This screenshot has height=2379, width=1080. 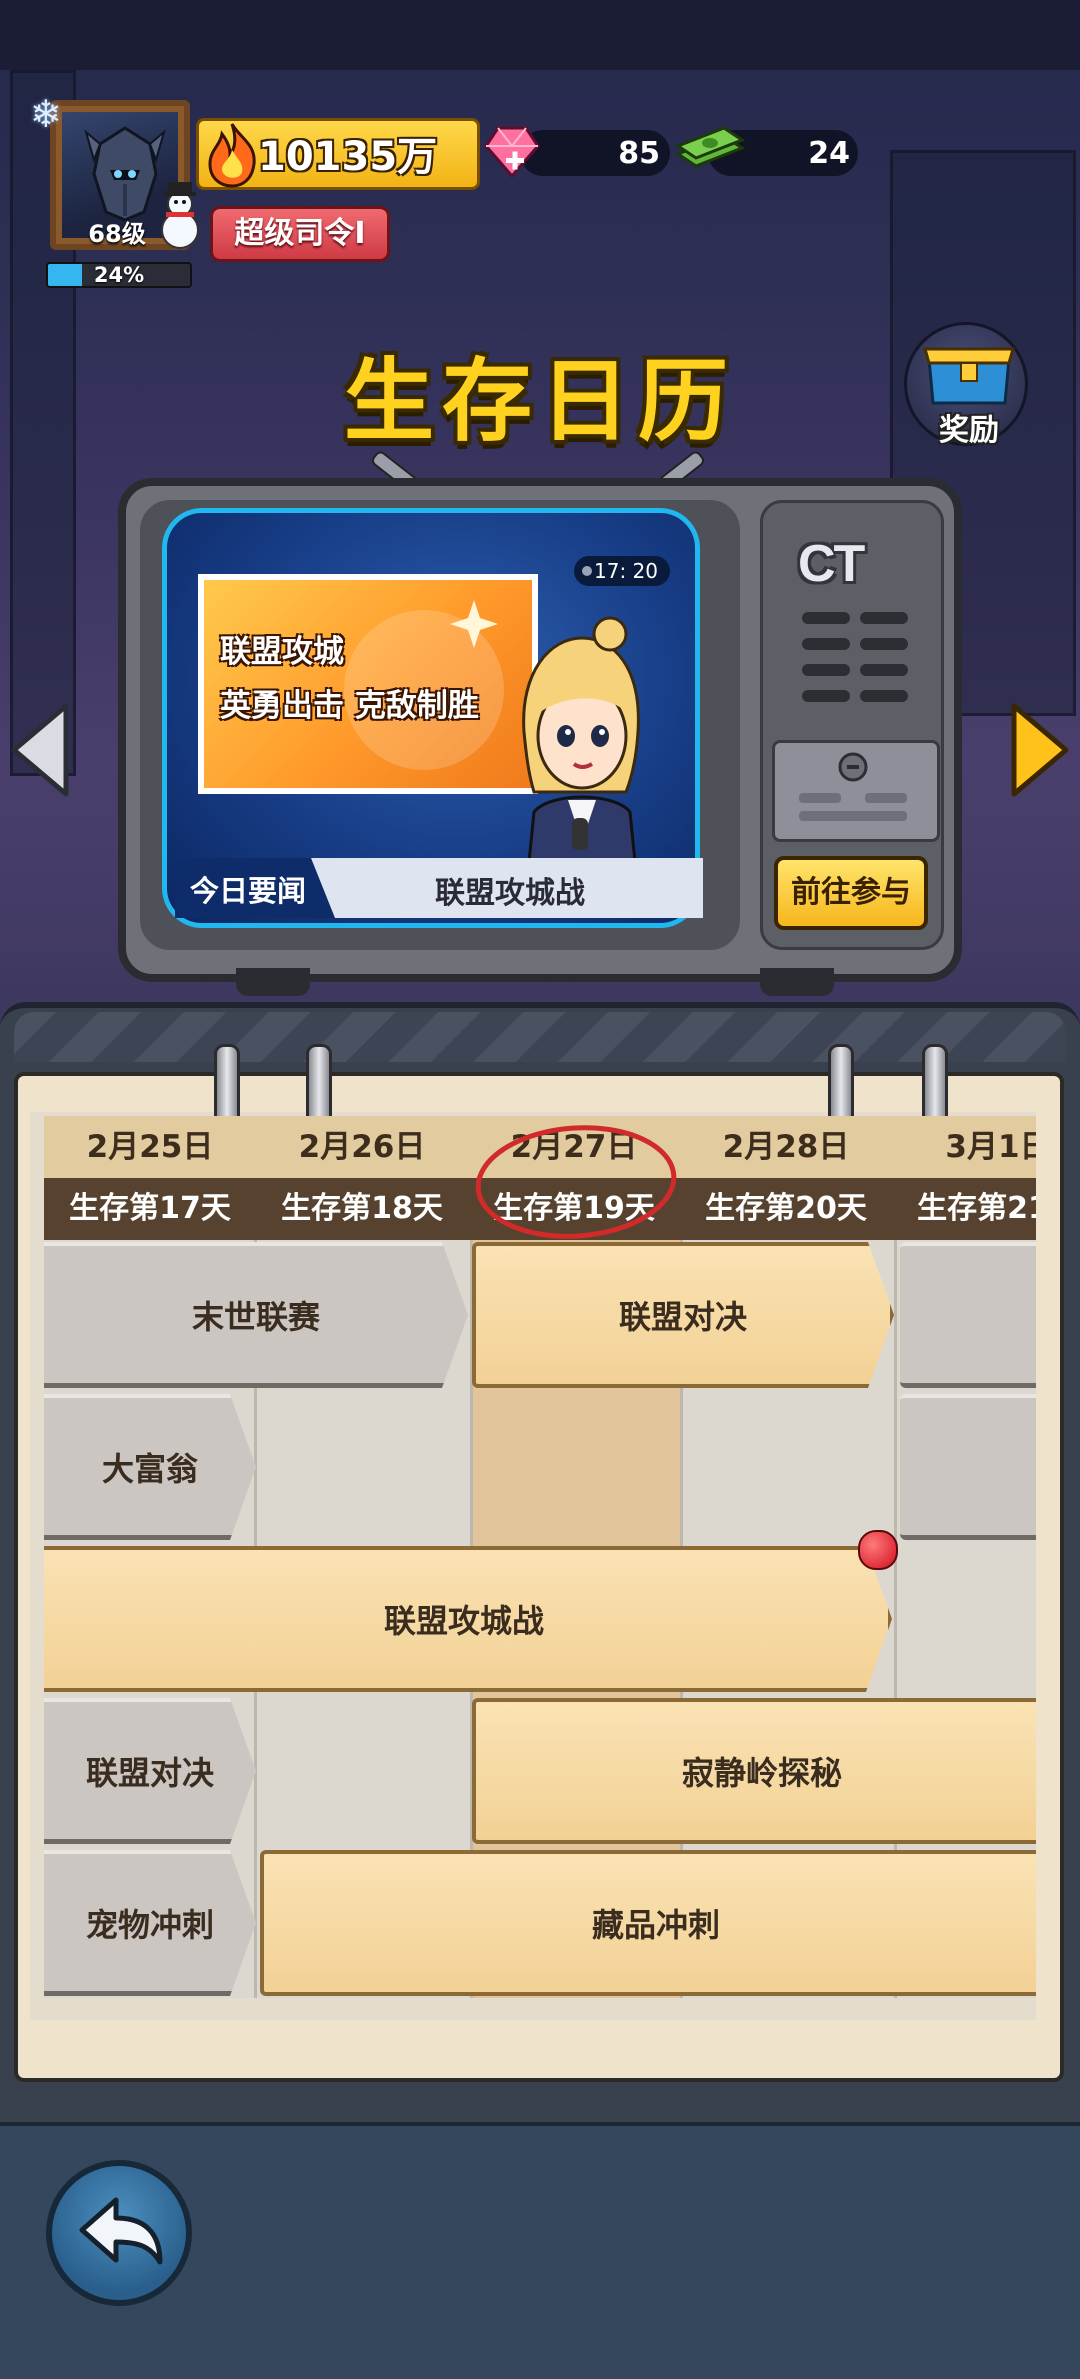 What do you see at coordinates (829, 153) in the screenshot?
I see `cash-count: 24` at bounding box center [829, 153].